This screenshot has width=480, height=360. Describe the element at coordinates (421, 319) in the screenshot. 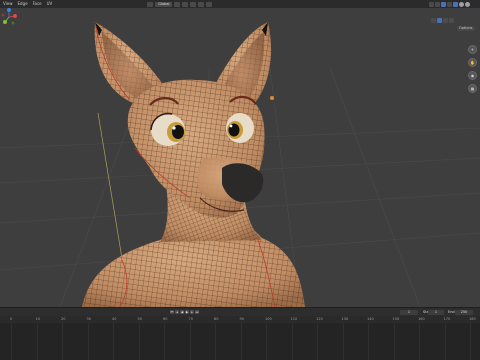

I see `ruler-tick: 160` at that location.